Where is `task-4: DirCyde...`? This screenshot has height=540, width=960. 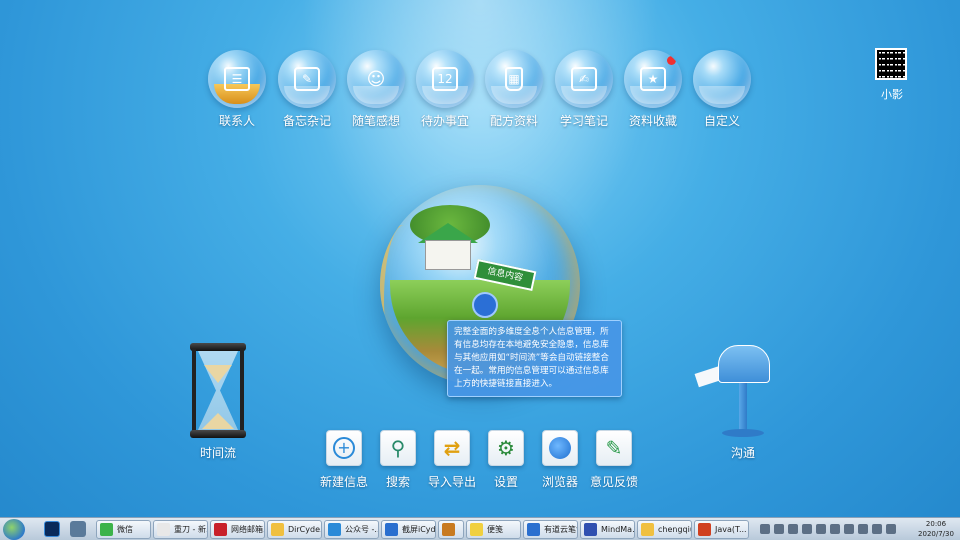 task-4: DirCyde... is located at coordinates (294, 529).